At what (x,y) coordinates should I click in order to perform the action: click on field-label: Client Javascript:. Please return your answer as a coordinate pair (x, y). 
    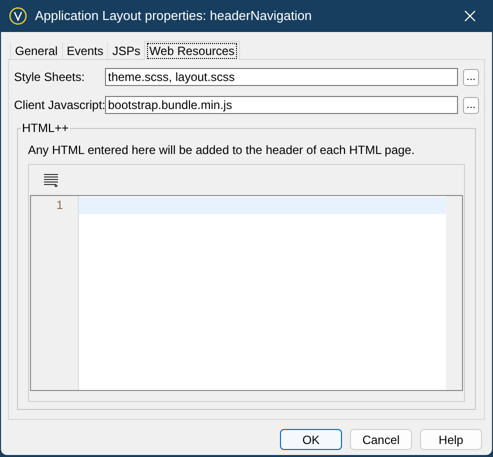
    Looking at the image, I should click on (59, 105).